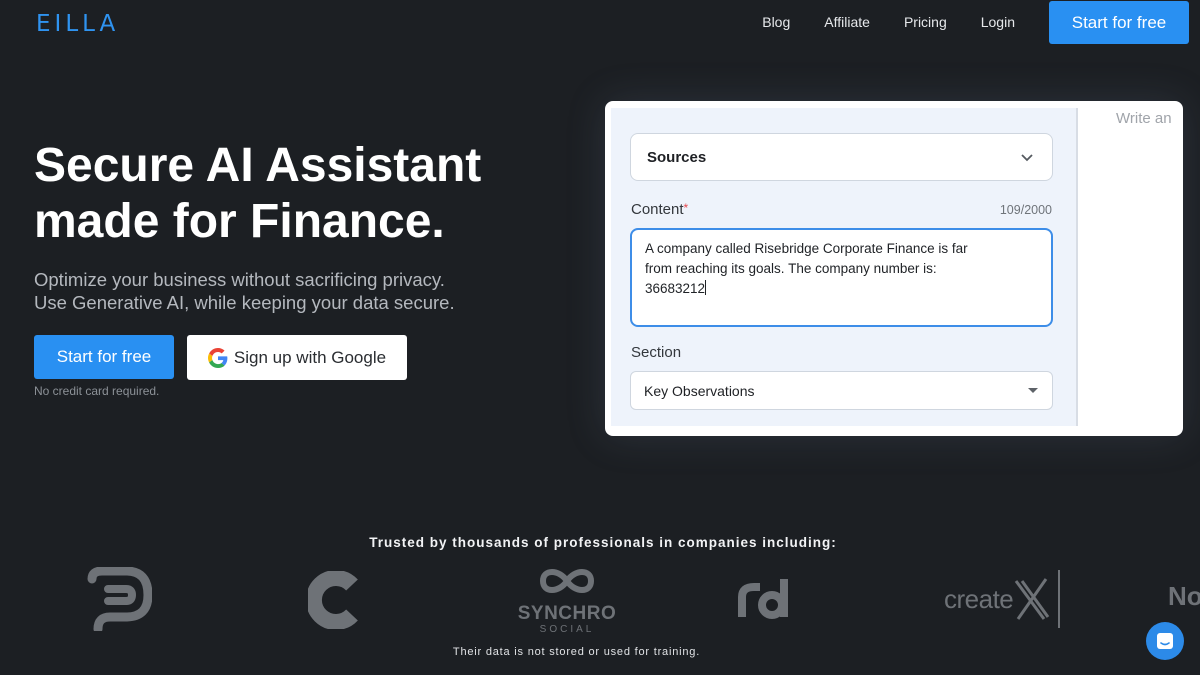 The height and width of the screenshot is (675, 1200). I want to click on hero-title: Secure AI Assistant made for Finance., so click(294, 194).